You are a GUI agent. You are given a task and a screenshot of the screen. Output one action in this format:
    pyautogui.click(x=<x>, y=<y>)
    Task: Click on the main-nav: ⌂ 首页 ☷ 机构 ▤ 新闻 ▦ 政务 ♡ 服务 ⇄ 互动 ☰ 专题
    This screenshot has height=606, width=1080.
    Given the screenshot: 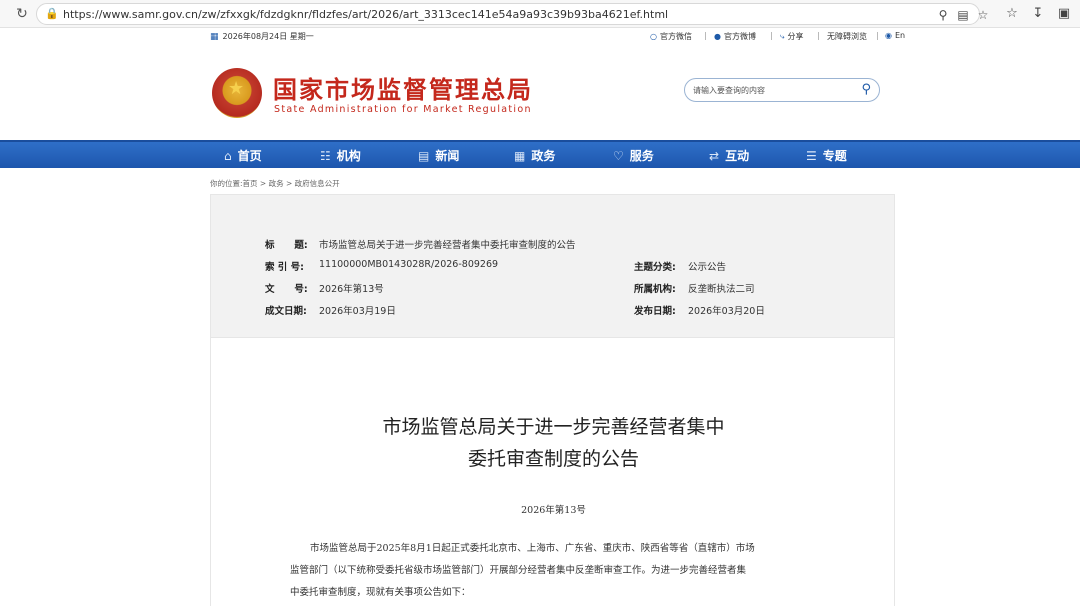 What is the action you would take?
    pyautogui.click(x=540, y=154)
    